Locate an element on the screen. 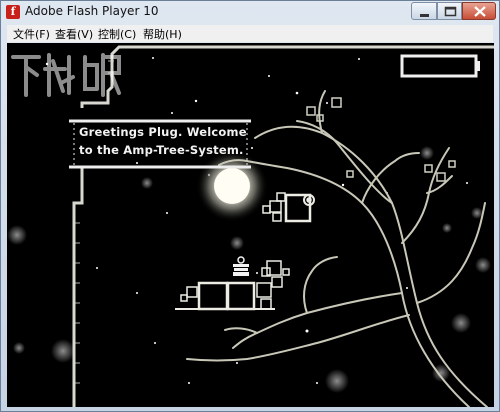  light-orb-core is located at coordinates (232, 186).